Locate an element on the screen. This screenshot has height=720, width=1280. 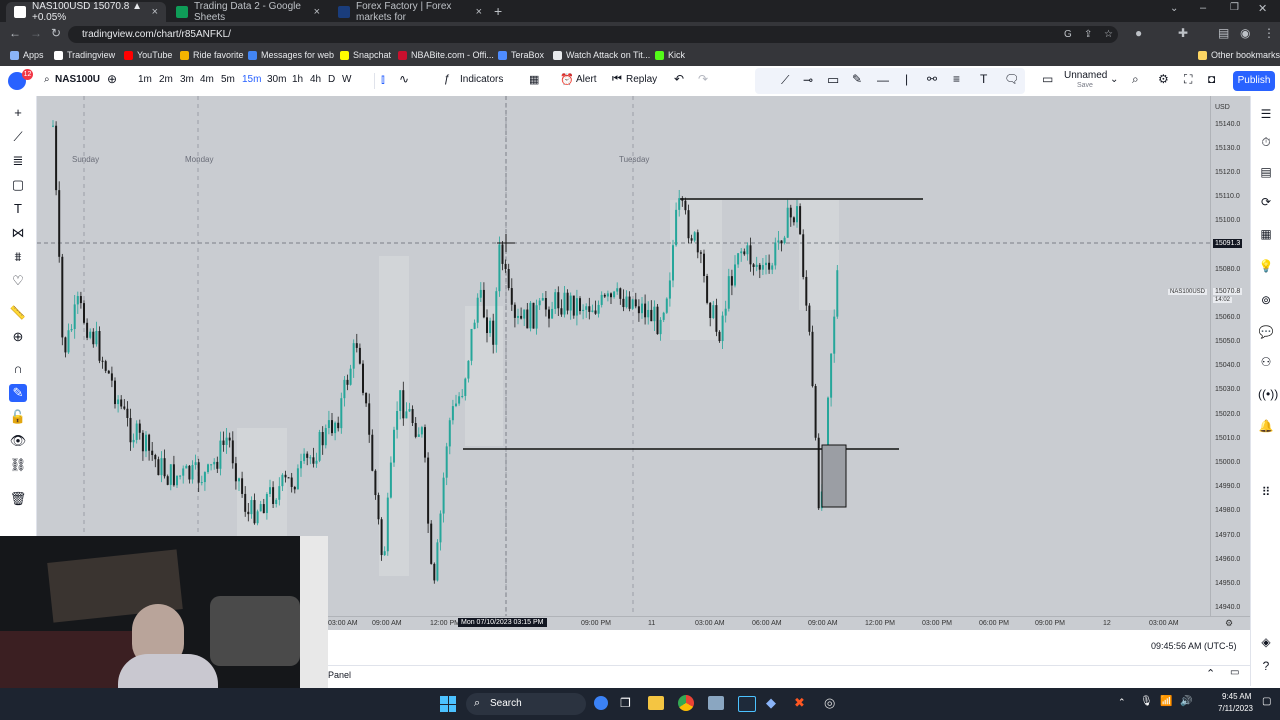
trash-icon: 🗑 is located at coordinates (18, 499).